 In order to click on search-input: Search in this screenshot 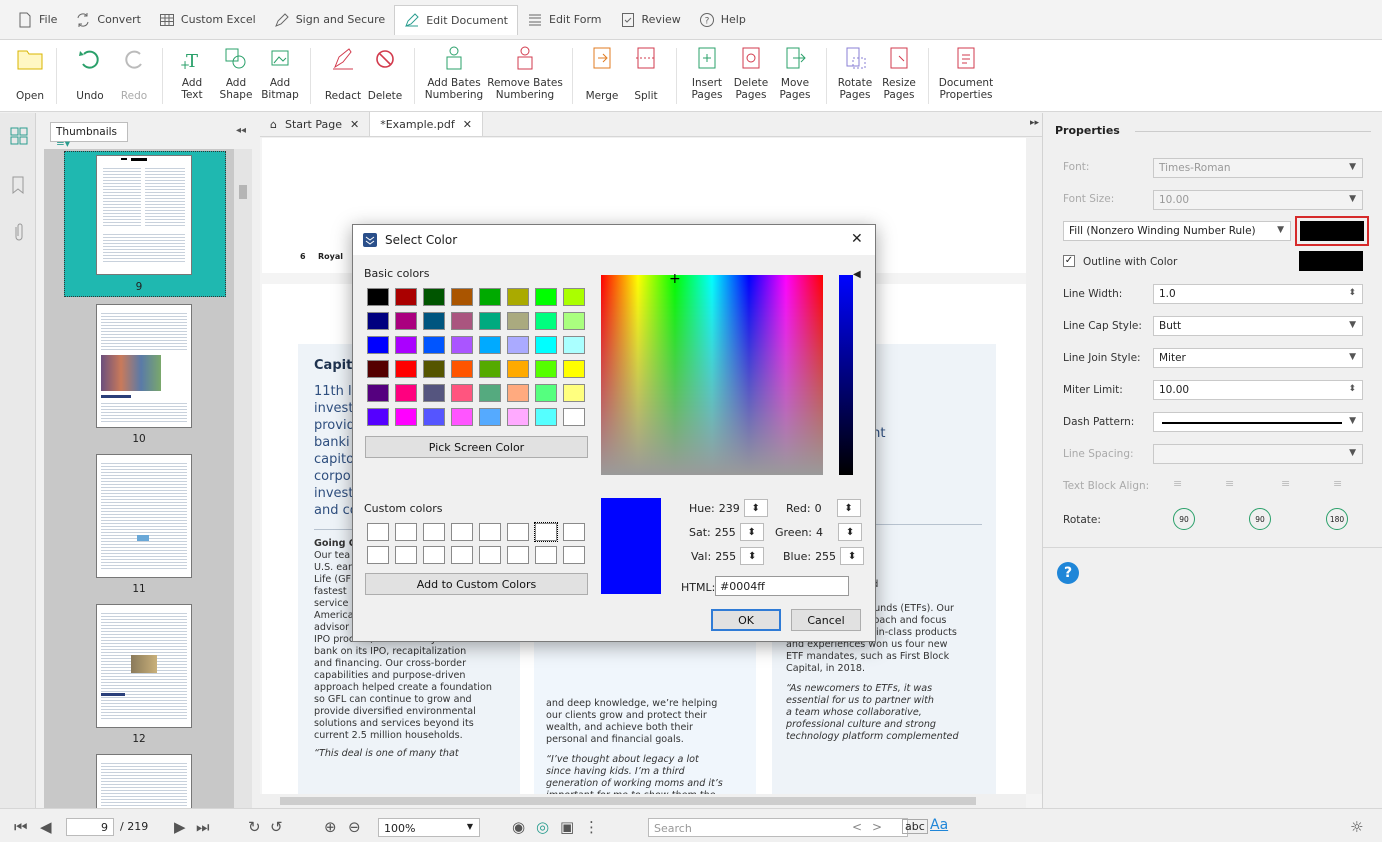, I will do `click(778, 827)`.